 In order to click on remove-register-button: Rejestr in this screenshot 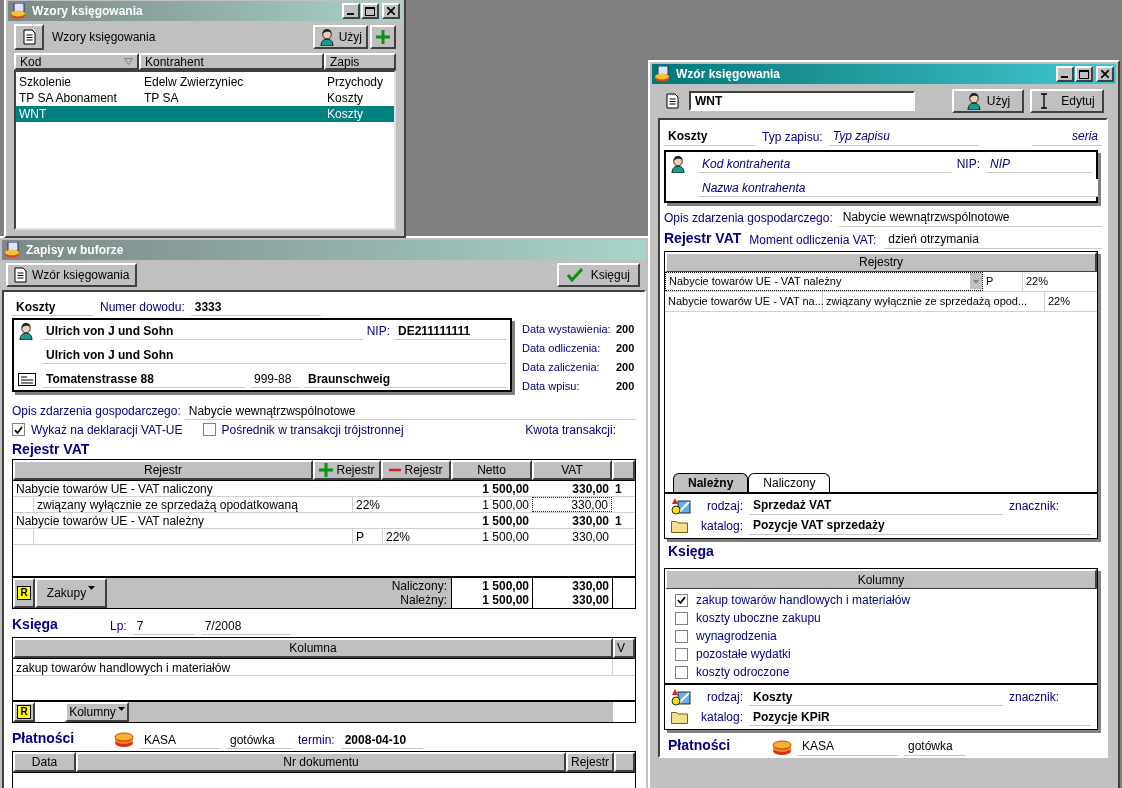, I will do `click(416, 470)`.